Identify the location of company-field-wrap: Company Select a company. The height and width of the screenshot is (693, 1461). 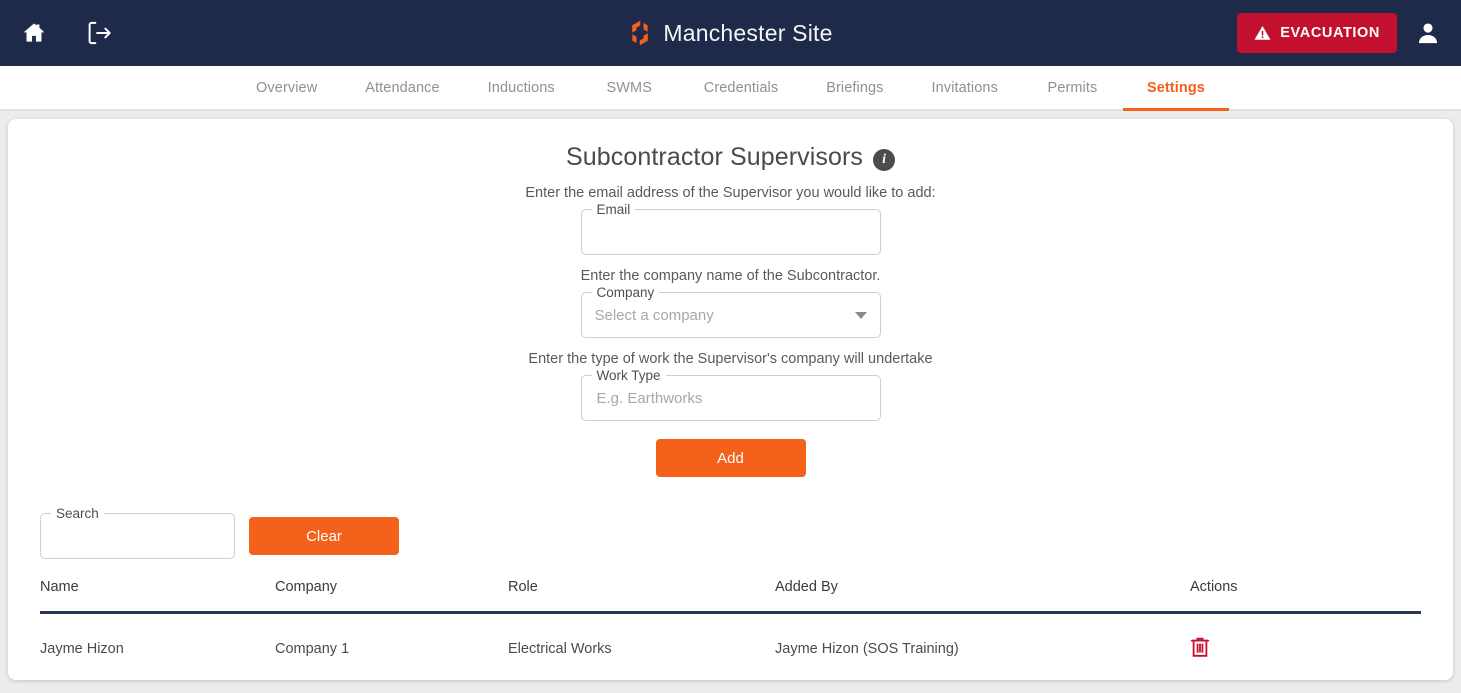
(730, 311).